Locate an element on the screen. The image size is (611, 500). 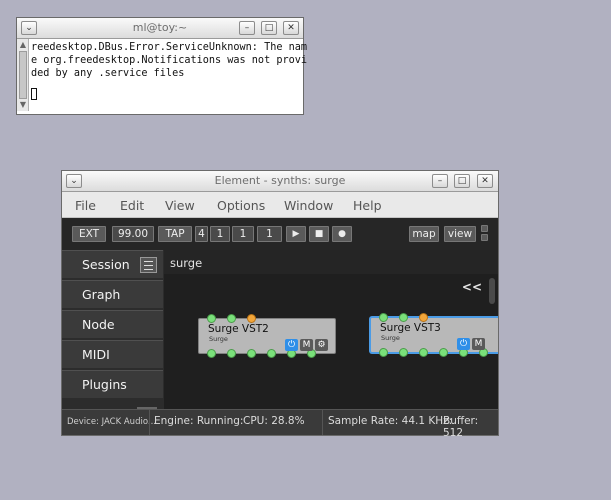
record-icon: ● is located at coordinates (342, 234).